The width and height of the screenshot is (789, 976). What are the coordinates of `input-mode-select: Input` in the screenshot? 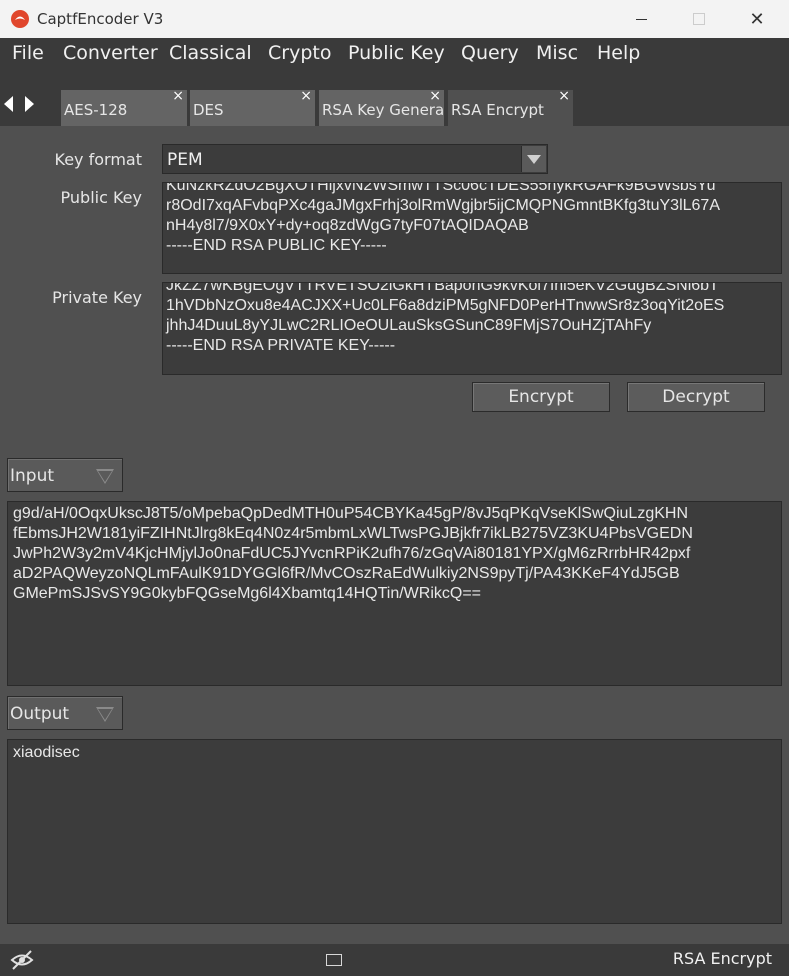 It's located at (65, 475).